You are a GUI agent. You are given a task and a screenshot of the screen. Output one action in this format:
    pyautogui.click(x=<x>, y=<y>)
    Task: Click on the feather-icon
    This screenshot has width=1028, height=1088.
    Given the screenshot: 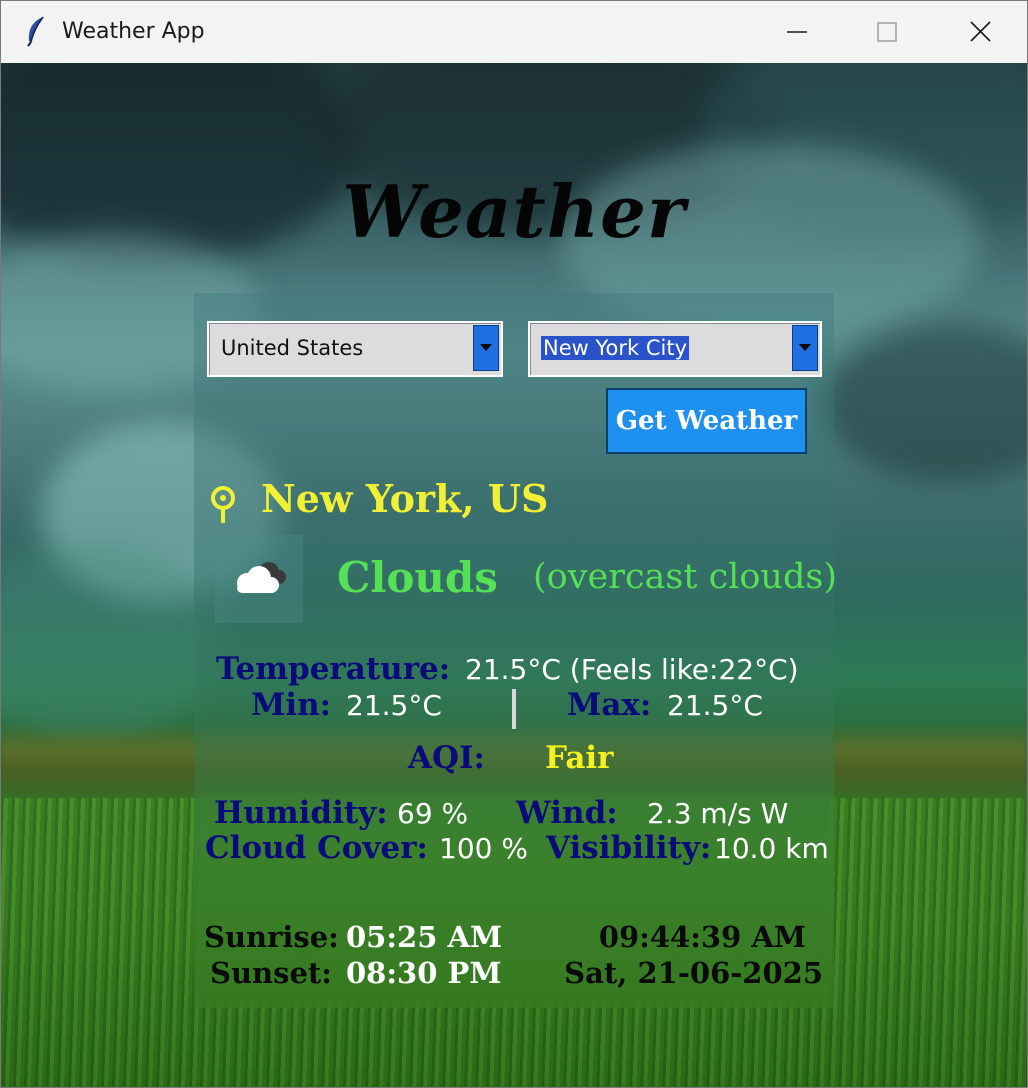 What is the action you would take?
    pyautogui.click(x=35, y=31)
    